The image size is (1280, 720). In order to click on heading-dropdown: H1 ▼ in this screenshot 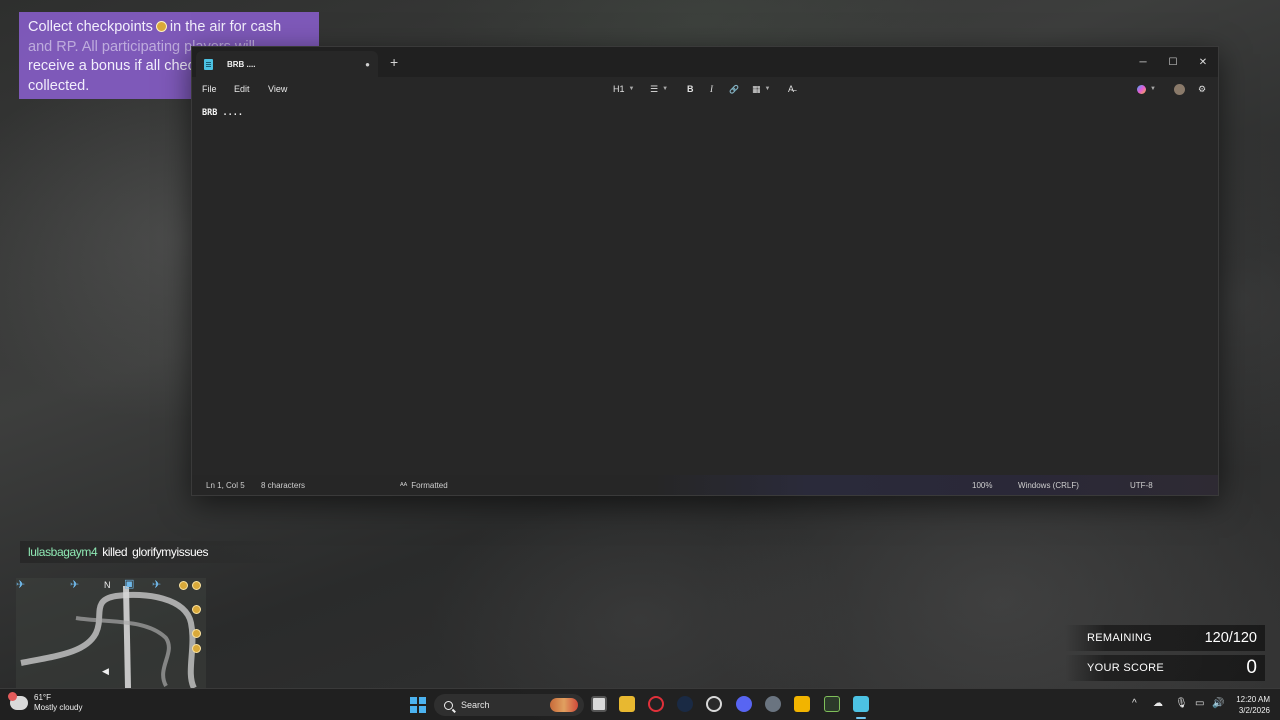, I will do `click(623, 89)`.